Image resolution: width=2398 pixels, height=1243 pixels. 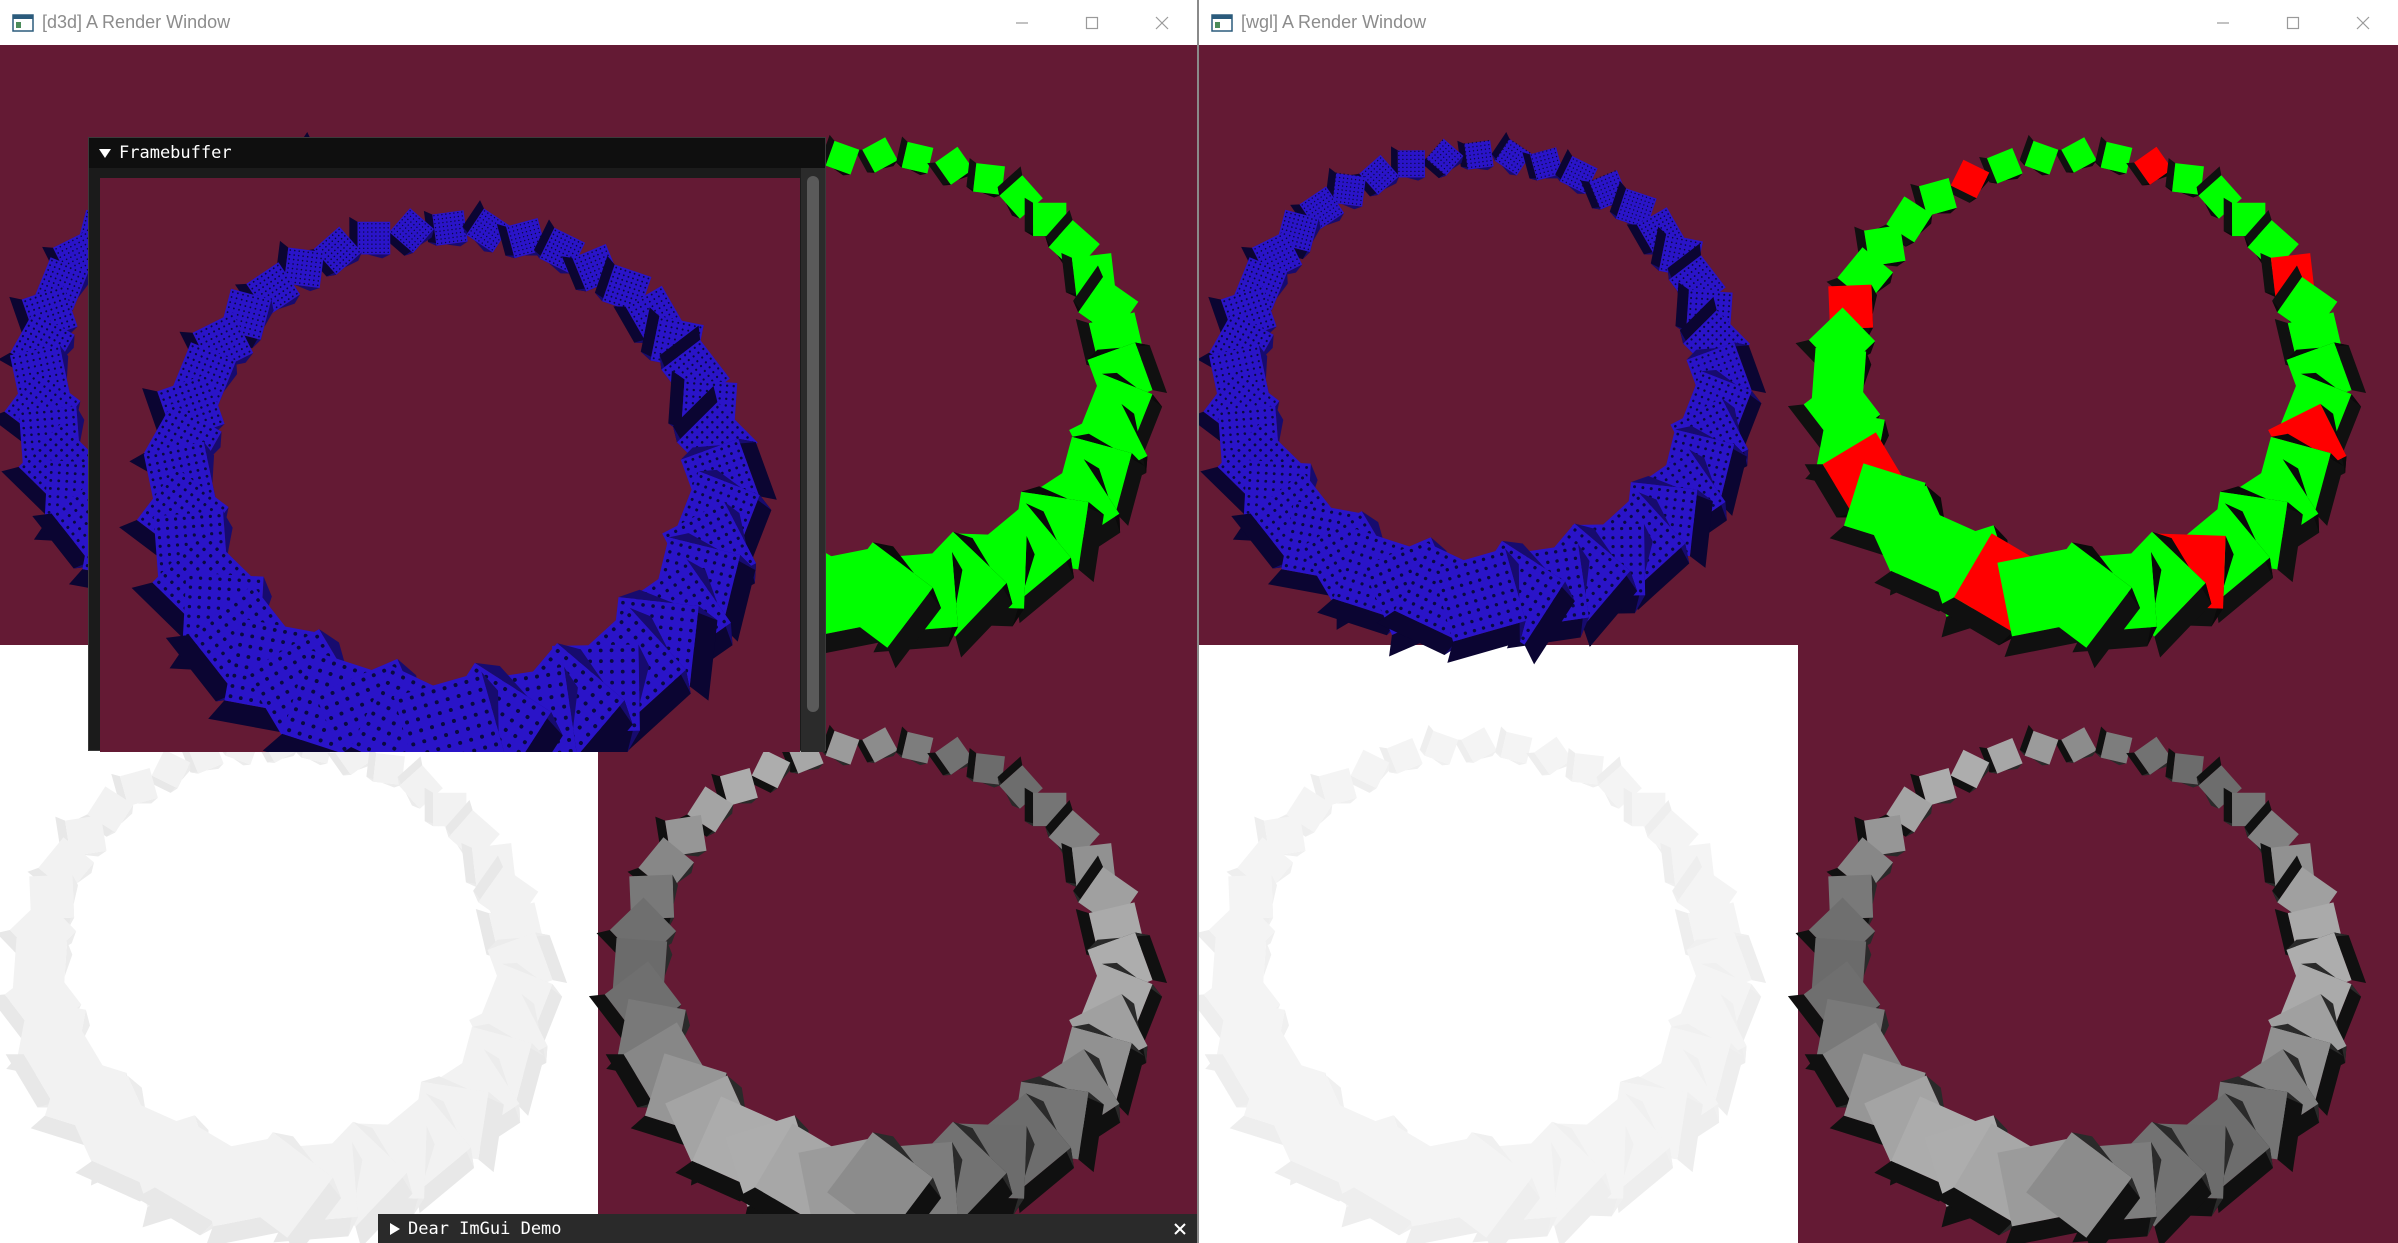 What do you see at coordinates (598, 22) in the screenshot?
I see `d3d-titlebar: [d3d] A Render Window` at bounding box center [598, 22].